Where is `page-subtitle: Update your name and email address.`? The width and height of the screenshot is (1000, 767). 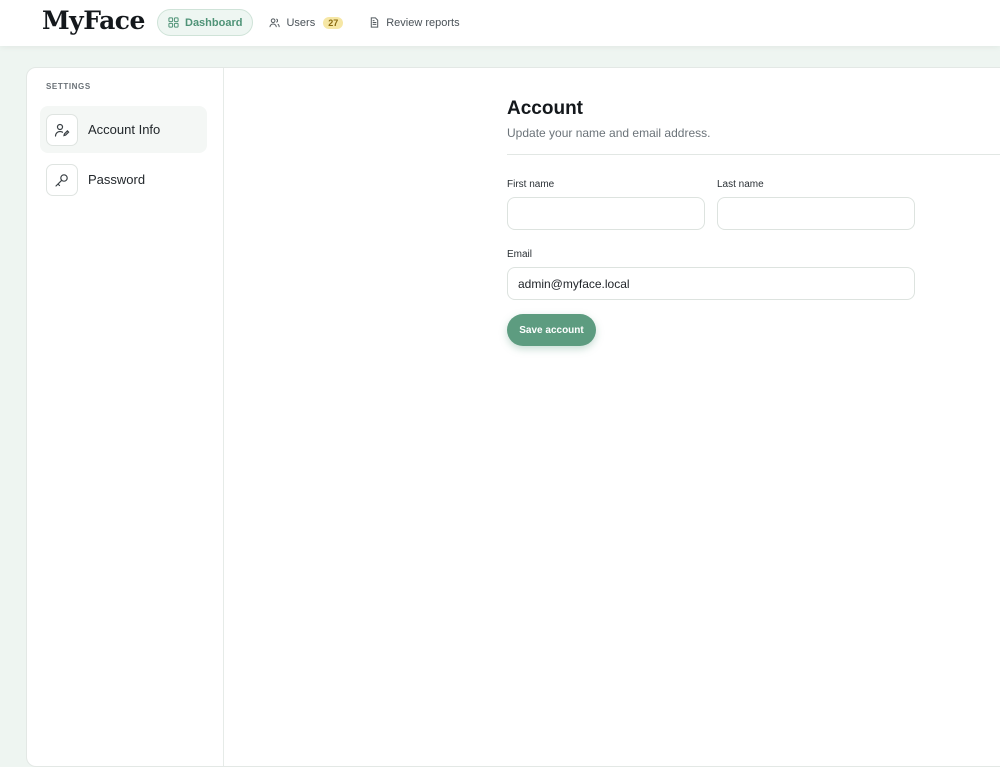 page-subtitle: Update your name and email address. is located at coordinates (609, 133).